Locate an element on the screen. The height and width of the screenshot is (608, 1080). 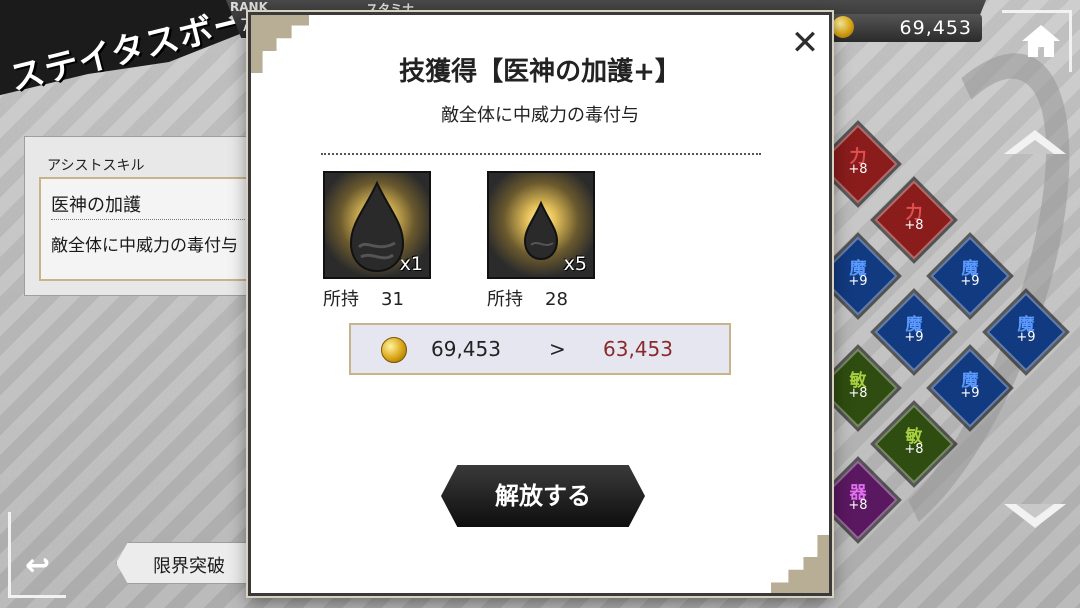
assist-skill-box: 医神の加護 敵全体に中威力の毒付与 is located at coordinates (159, 229).